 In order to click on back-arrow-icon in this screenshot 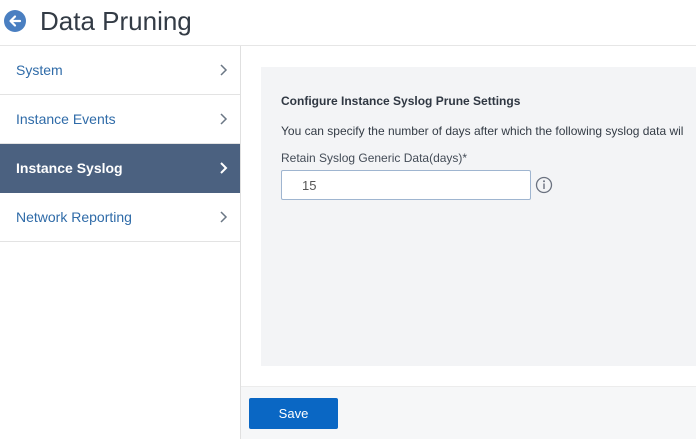, I will do `click(15, 21)`.